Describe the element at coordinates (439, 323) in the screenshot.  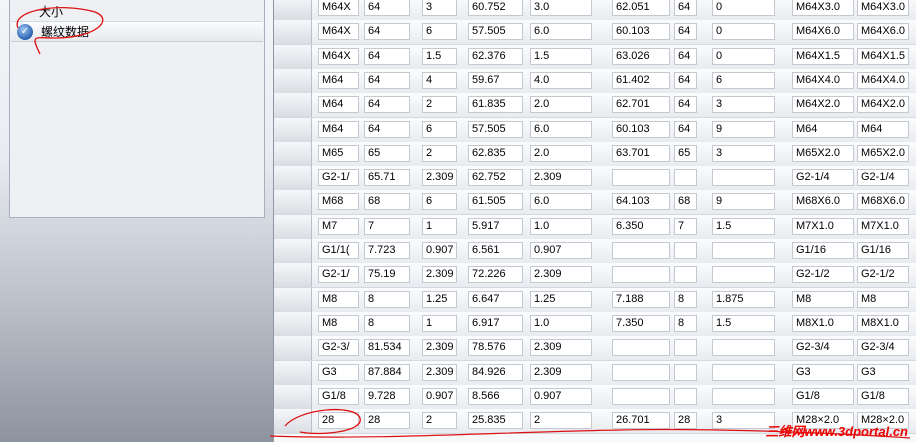
I see `table-cell: 1` at that location.